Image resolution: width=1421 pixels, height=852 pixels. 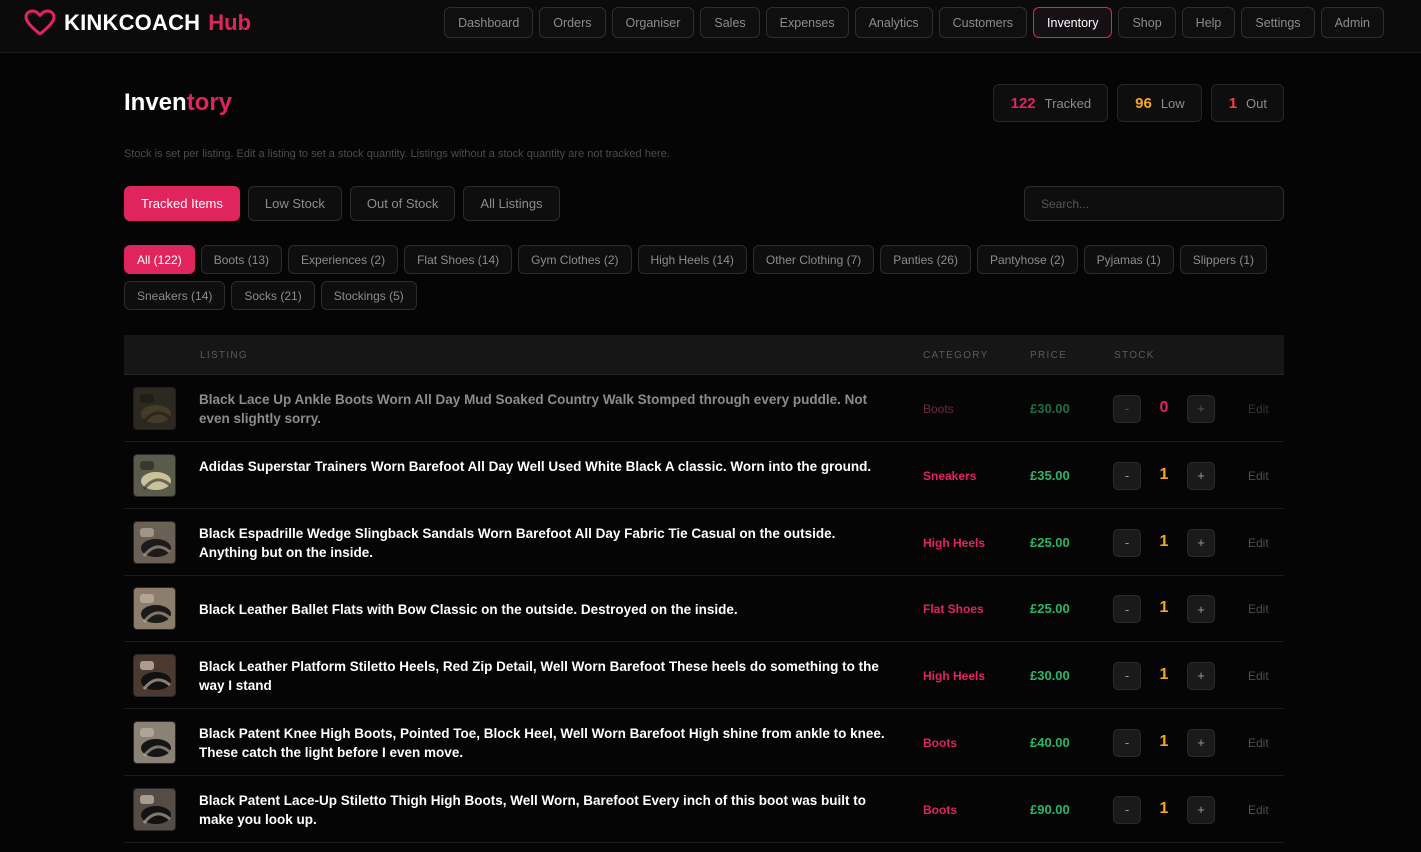 What do you see at coordinates (273, 295) in the screenshot?
I see `category-chip-socks: Socks (21)` at bounding box center [273, 295].